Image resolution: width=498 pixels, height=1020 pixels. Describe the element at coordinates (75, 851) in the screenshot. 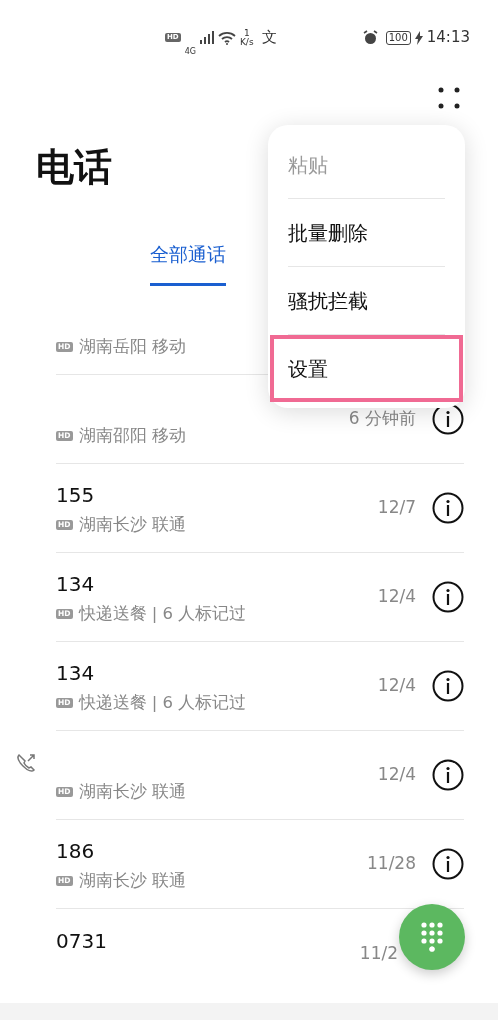

I see `phone-number: 186` at that location.